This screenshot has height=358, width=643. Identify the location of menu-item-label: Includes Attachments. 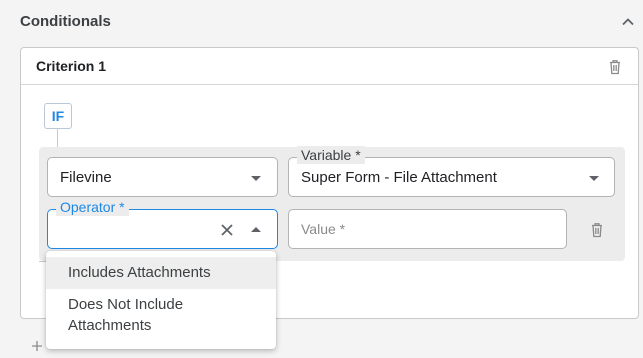
(139, 272).